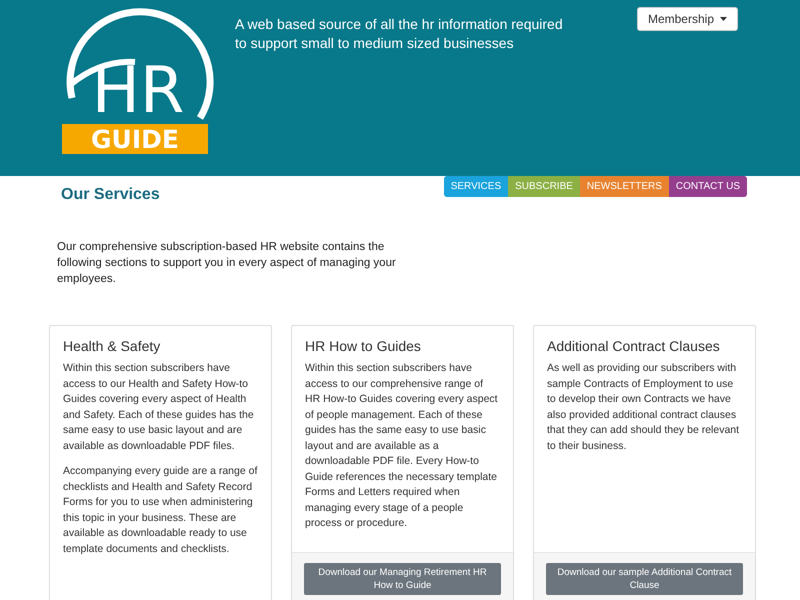  What do you see at coordinates (723, 19) in the screenshot?
I see `caret-icon` at bounding box center [723, 19].